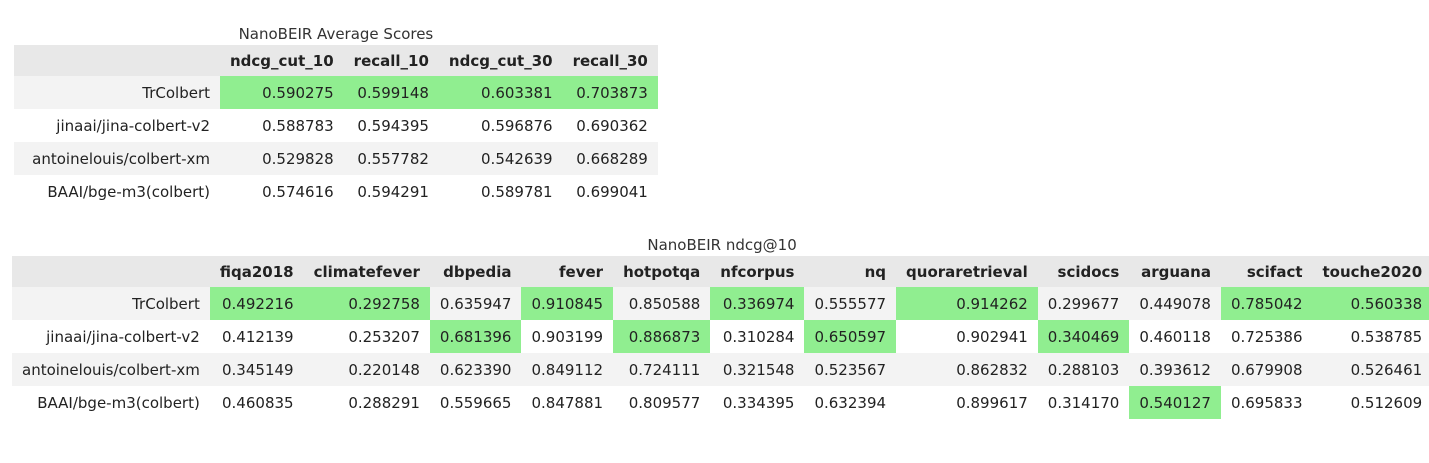 This screenshot has width=1429, height=463. What do you see at coordinates (336, 60) in the screenshot?
I see `table-header-row: ndcg_cut_10 recall_10 ndcg_cut_30 recall_30` at bounding box center [336, 60].